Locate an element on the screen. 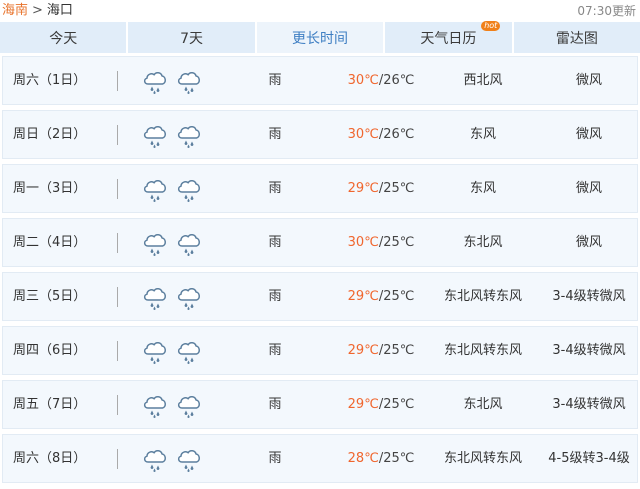 Image resolution: width=640 pixels, height=489 pixels. forecast-row: 周四（6日）雨 29℃/25℃ 东北风转东风 3-4级转微风 is located at coordinates (320, 350).